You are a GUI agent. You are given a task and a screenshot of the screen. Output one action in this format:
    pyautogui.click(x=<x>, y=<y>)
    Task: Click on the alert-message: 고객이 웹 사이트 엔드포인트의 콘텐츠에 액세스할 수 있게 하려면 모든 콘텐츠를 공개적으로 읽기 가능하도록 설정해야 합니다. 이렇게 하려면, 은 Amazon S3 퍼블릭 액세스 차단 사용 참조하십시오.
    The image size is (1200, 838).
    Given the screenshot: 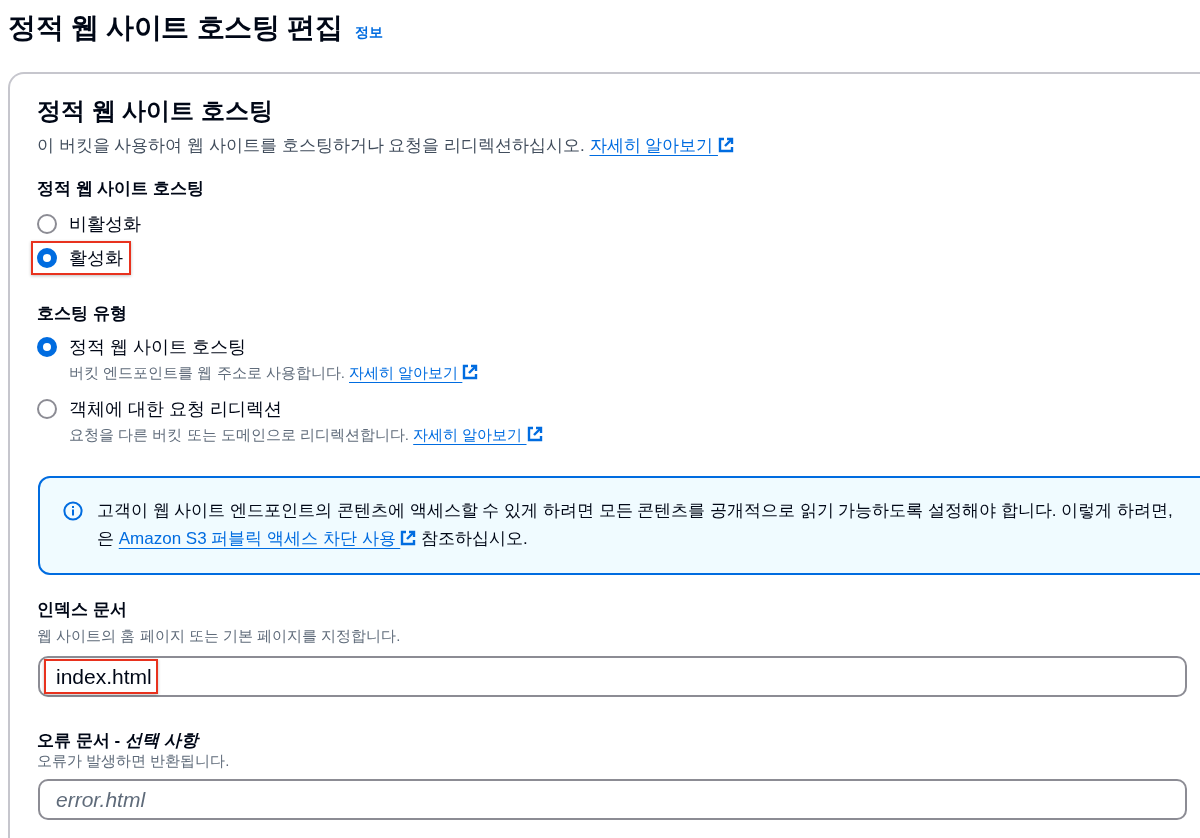 What is the action you would take?
    pyautogui.click(x=635, y=525)
    